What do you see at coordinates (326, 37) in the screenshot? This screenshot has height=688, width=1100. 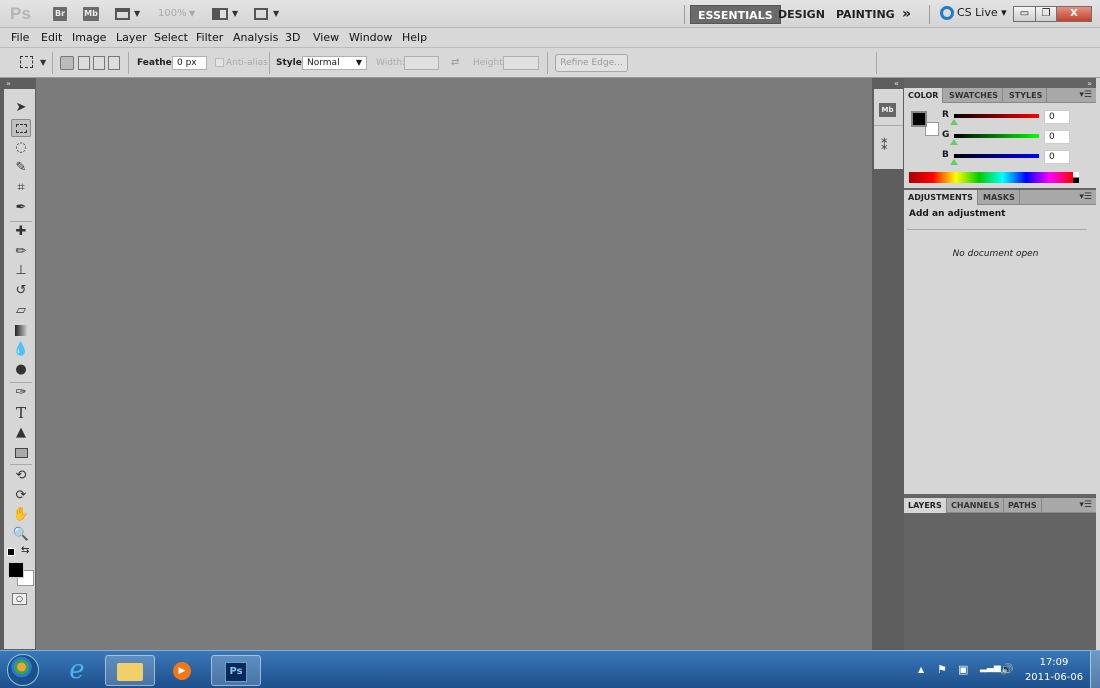 I see `menu-view: View` at bounding box center [326, 37].